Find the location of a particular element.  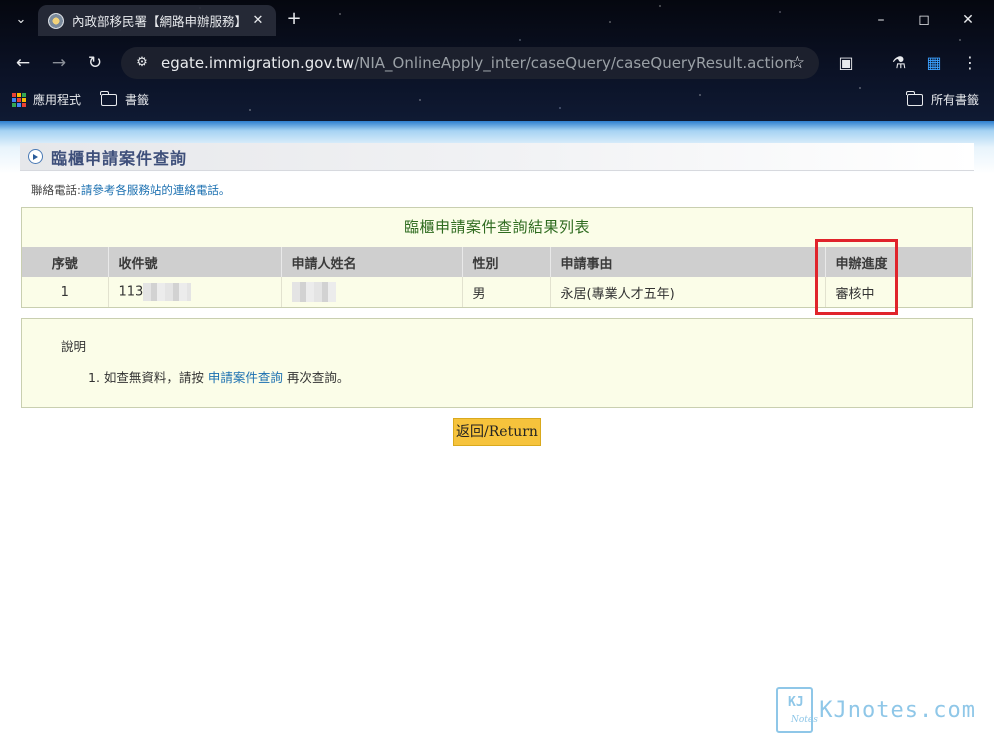

tab-title: 內政部移民署【網路申辦服務】 is located at coordinates (158, 21).